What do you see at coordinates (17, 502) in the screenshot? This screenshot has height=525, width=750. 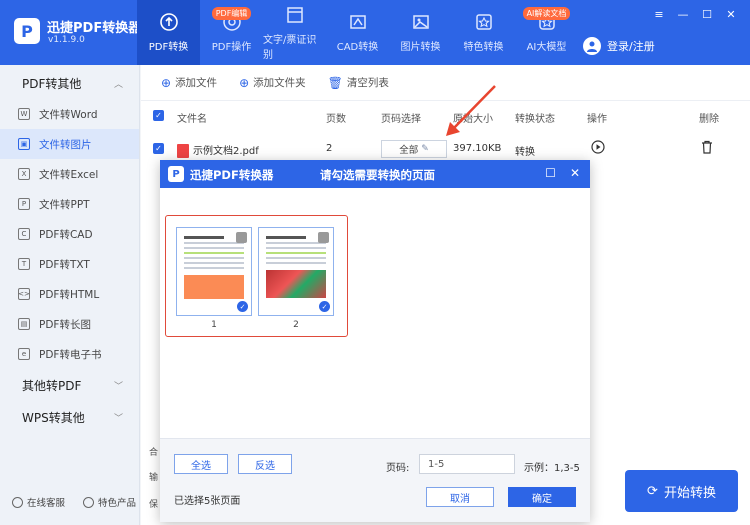 I see `headset-icon` at bounding box center [17, 502].